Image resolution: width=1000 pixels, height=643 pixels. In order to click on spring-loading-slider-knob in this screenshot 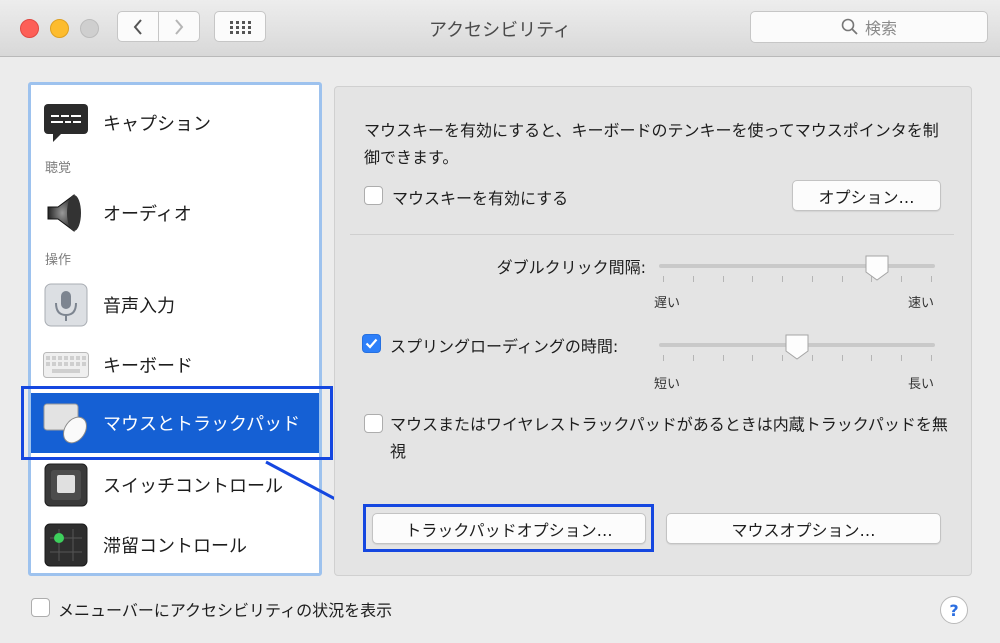, I will do `click(797, 347)`.